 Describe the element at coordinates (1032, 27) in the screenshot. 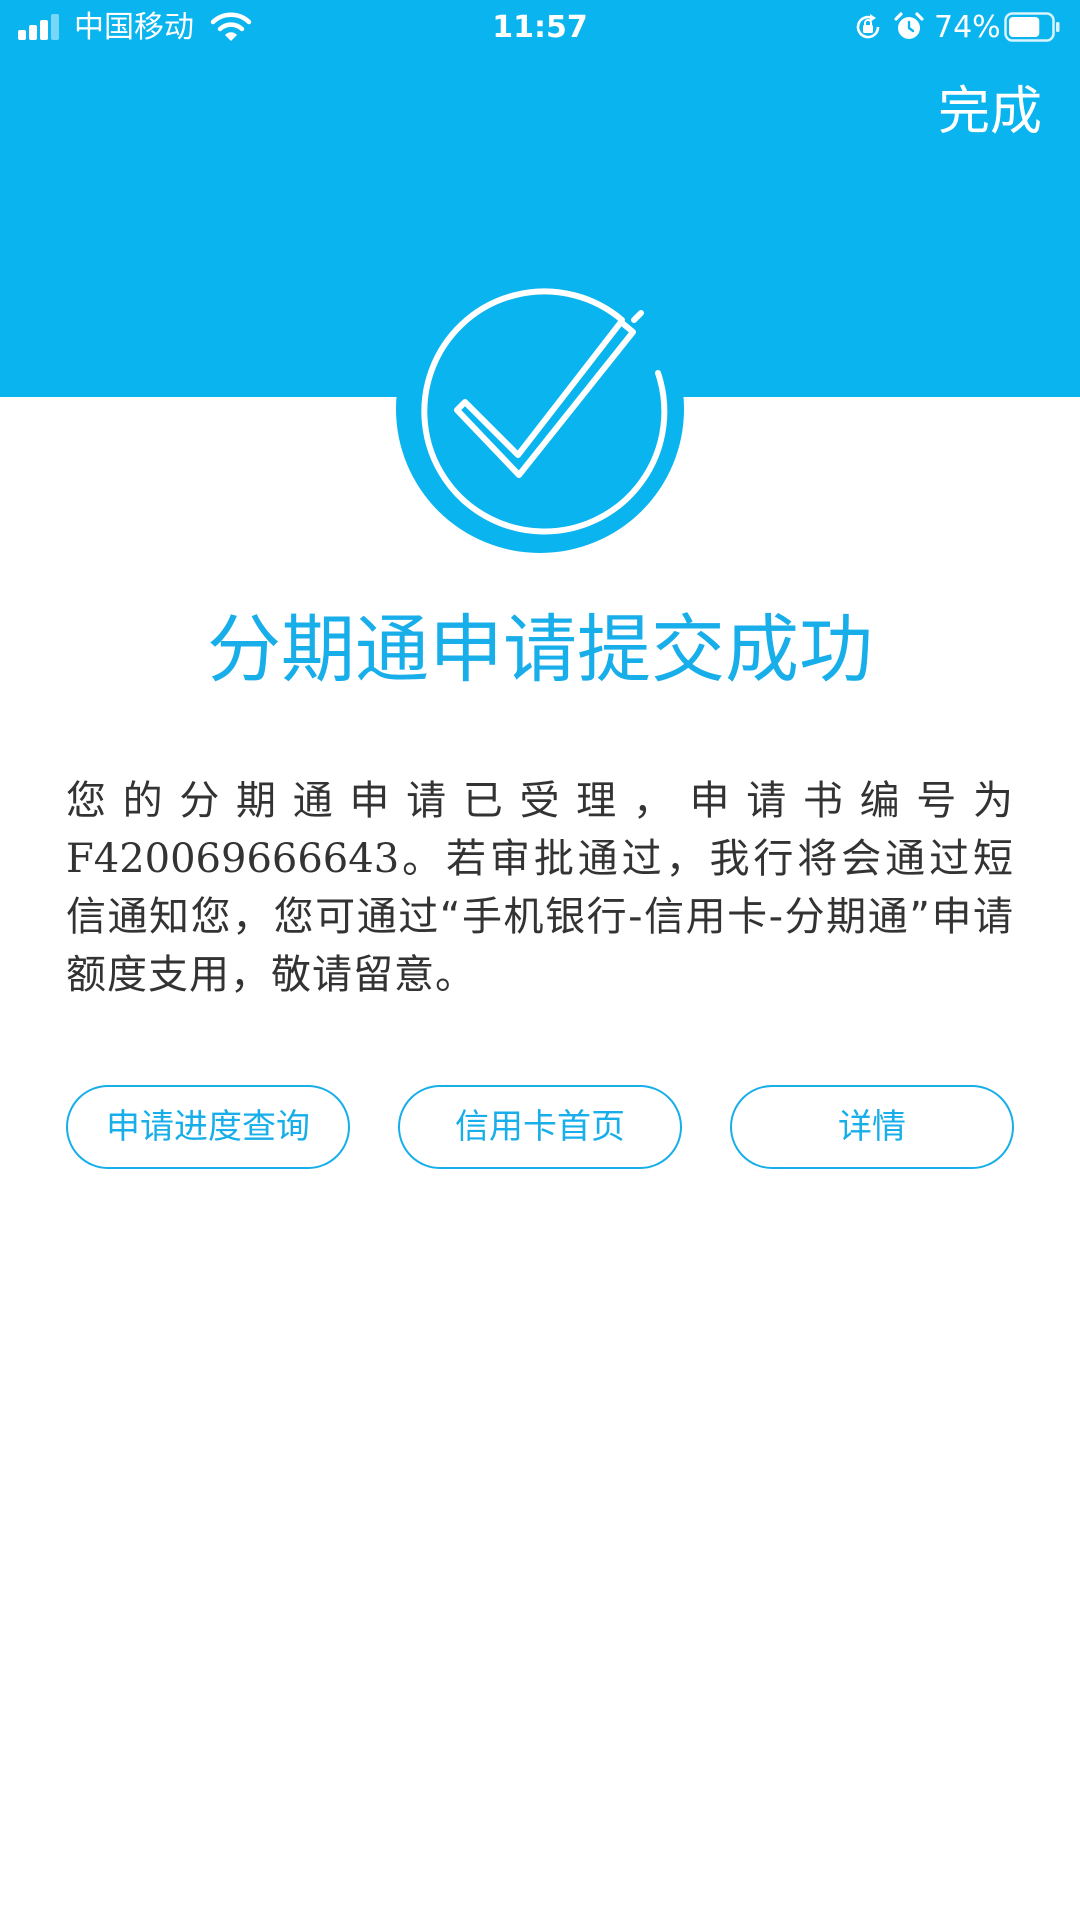

I see `battery-icon` at that location.